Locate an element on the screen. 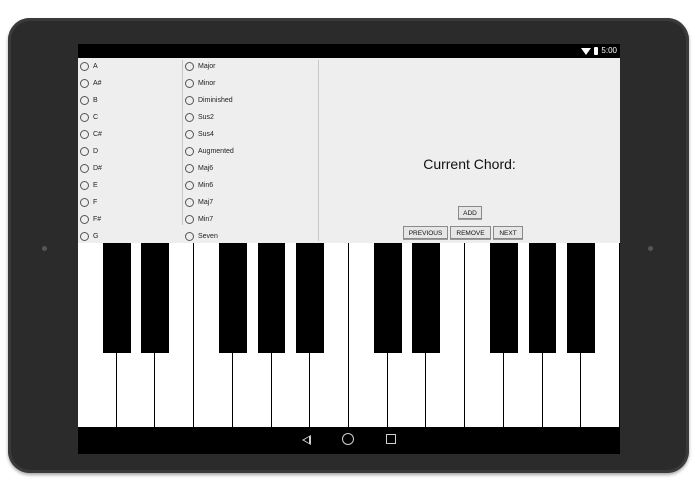 Image resolution: width=695 pixels, height=494 pixels. note-option: A is located at coordinates (89, 66).